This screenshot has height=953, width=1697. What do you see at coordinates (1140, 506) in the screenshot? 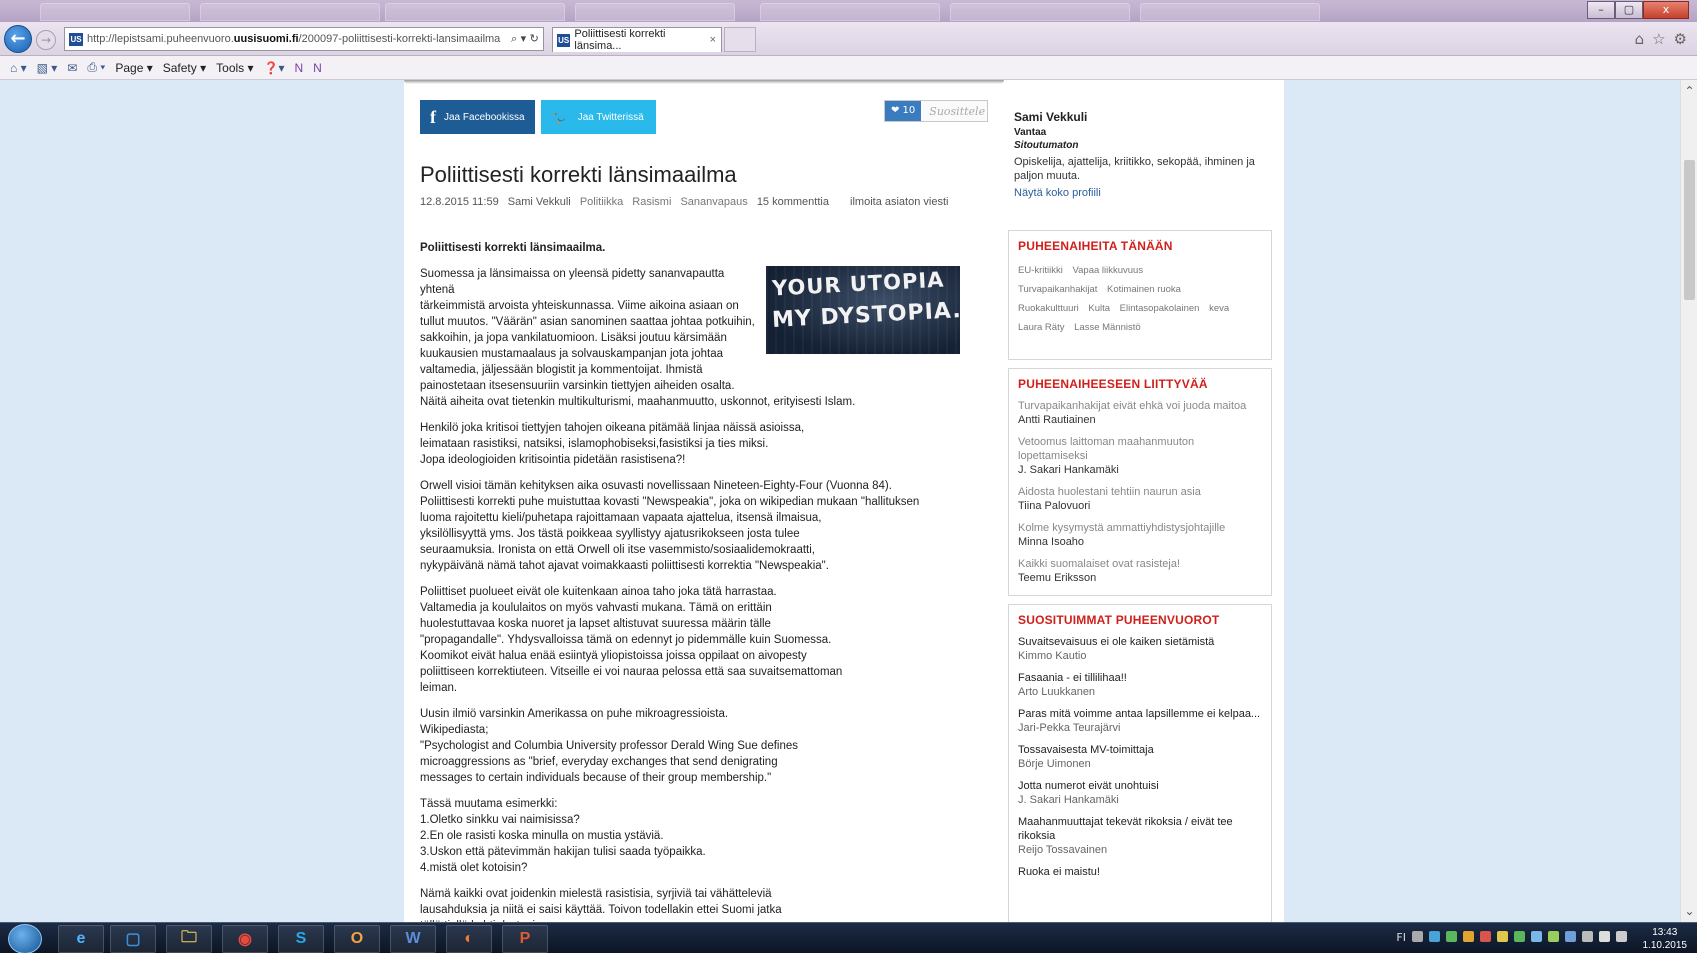
I see `related-item-author: Tiina Palovuori` at bounding box center [1140, 506].